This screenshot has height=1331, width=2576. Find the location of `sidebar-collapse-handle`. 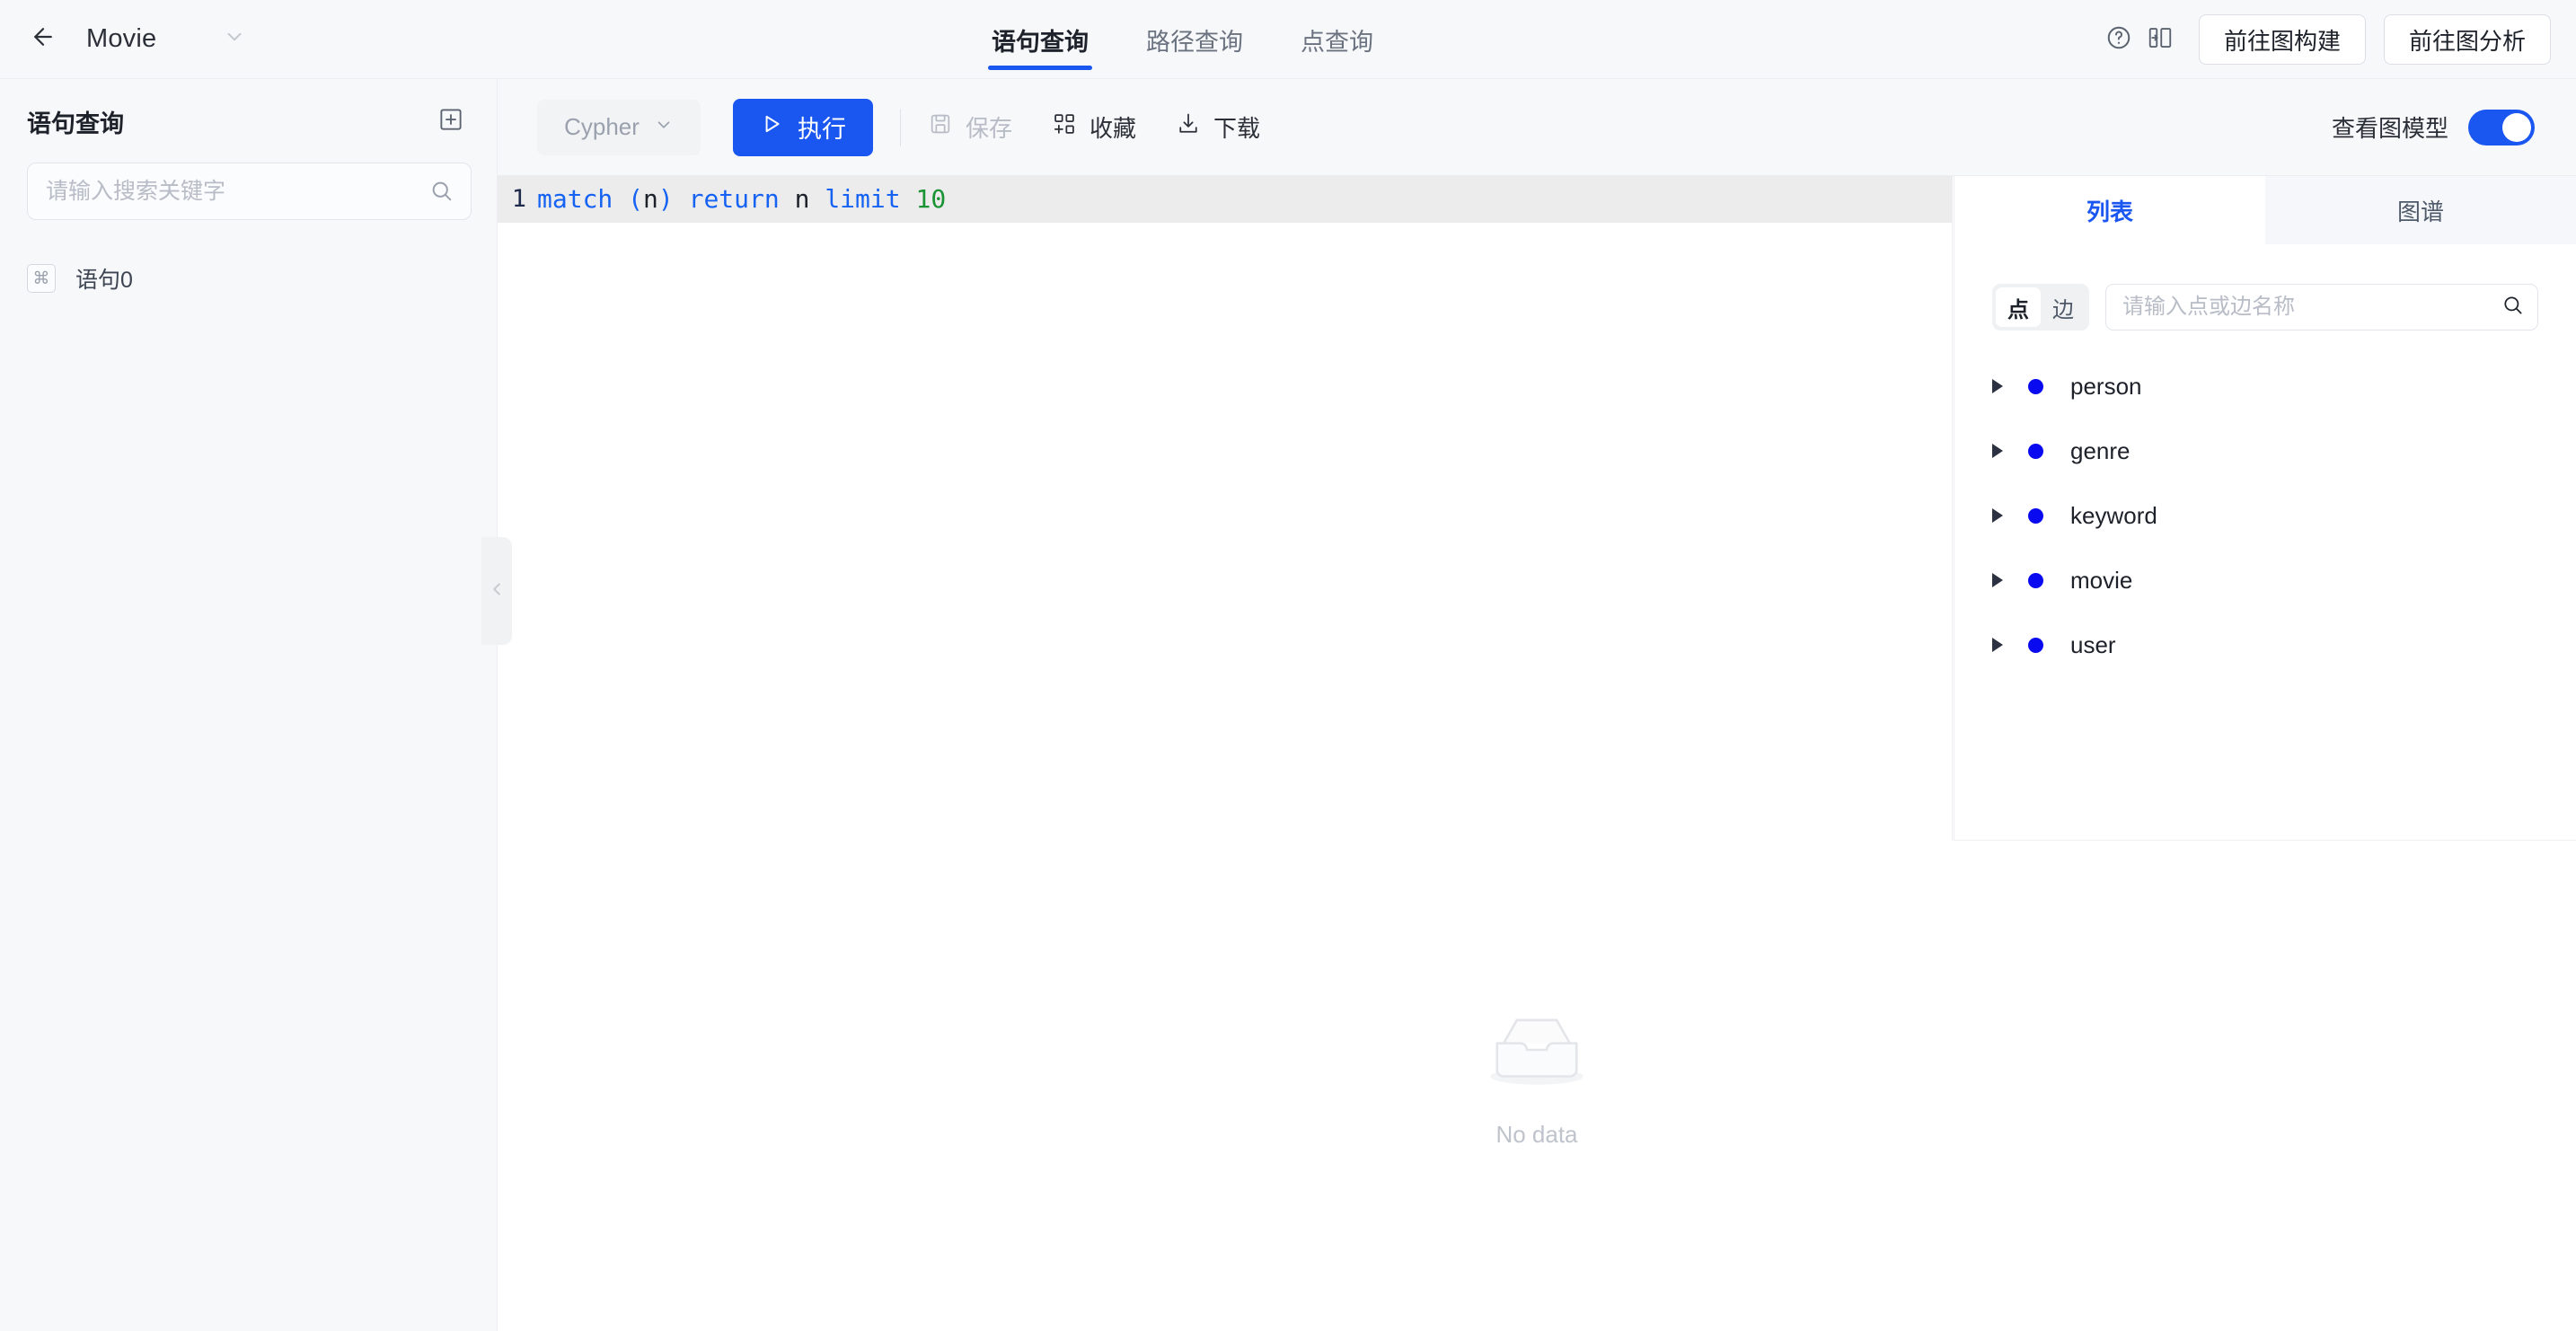

sidebar-collapse-handle is located at coordinates (496, 591).